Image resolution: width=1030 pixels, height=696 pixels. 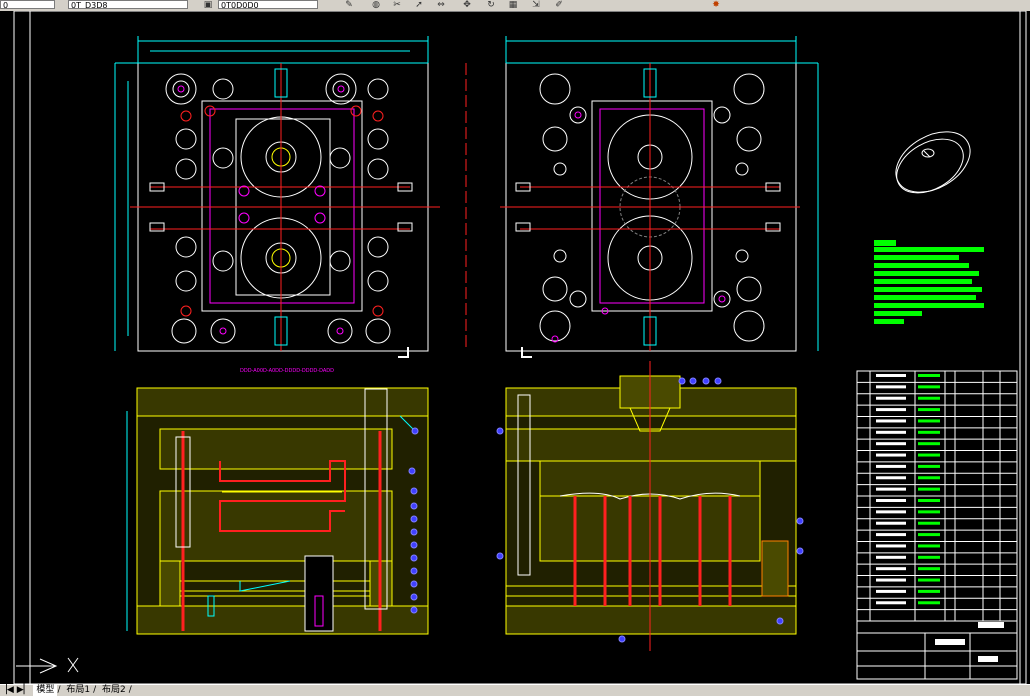 I want to click on layout-tabs-bar: ▕◀ ▶▏ 模型 / 布局1/ 布局2/, so click(x=515, y=690).